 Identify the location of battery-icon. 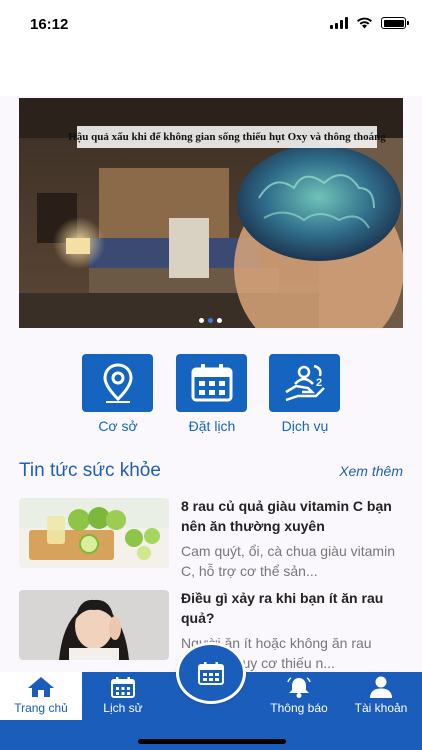
(395, 23).